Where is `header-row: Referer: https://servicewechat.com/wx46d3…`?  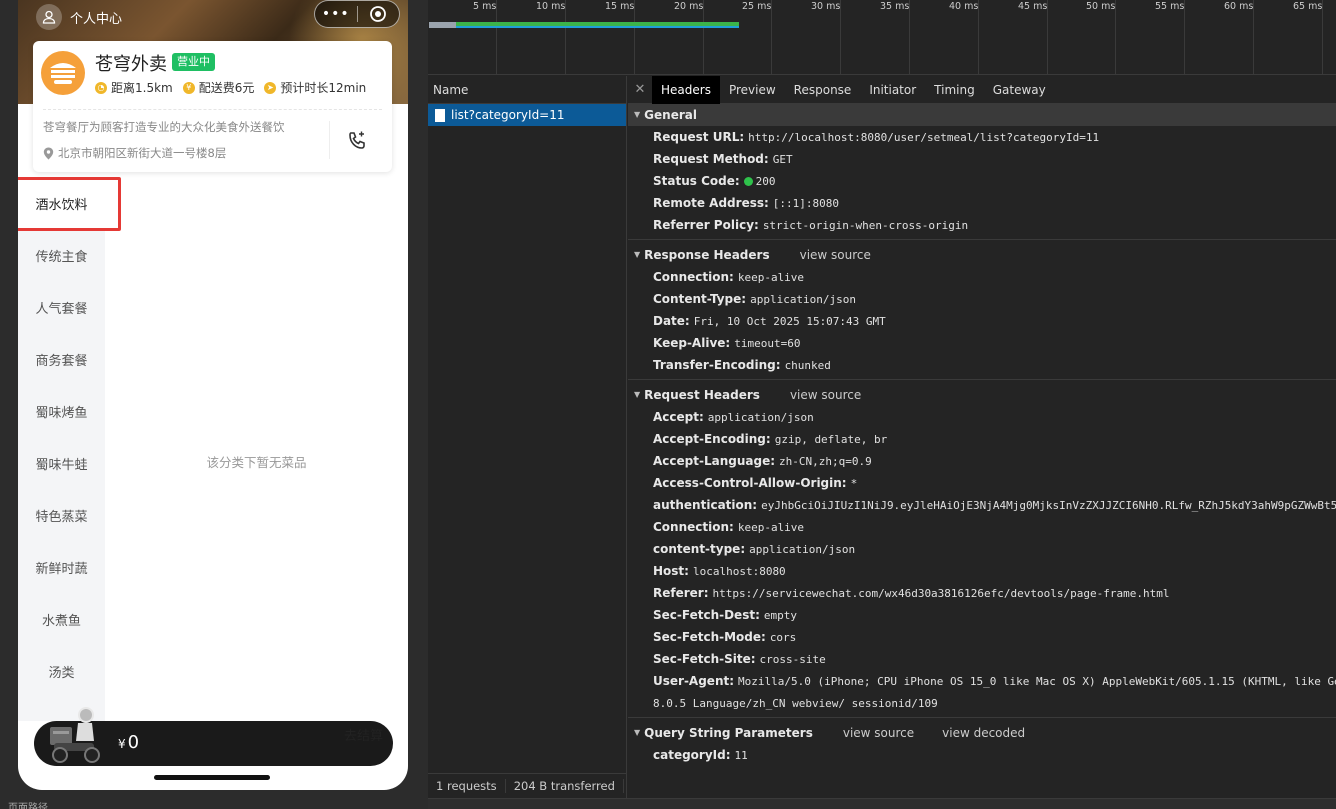 header-row: Referer: https://servicewechat.com/wx46d3… is located at coordinates (911, 593).